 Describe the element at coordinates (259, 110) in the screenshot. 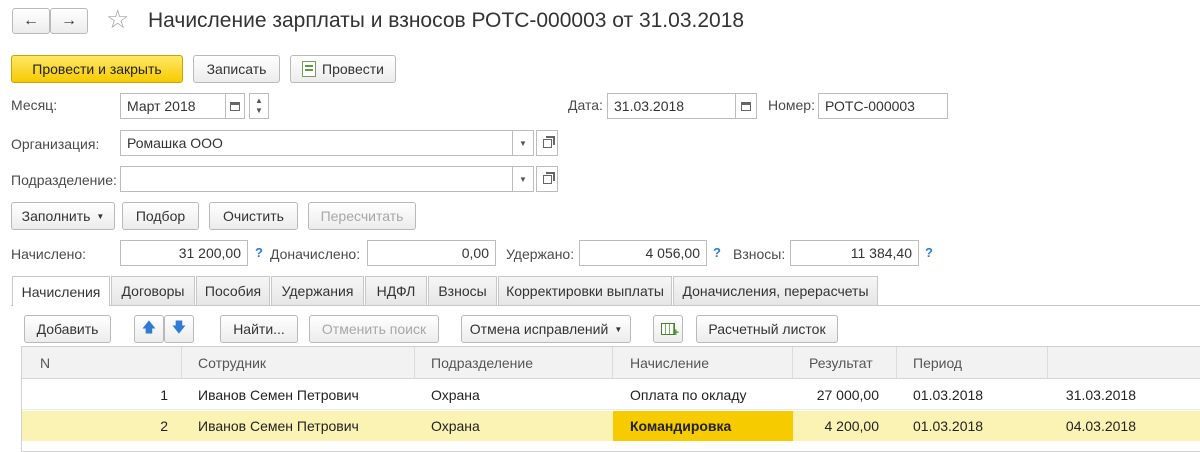

I see `stepper-down-icon: ▼` at that location.